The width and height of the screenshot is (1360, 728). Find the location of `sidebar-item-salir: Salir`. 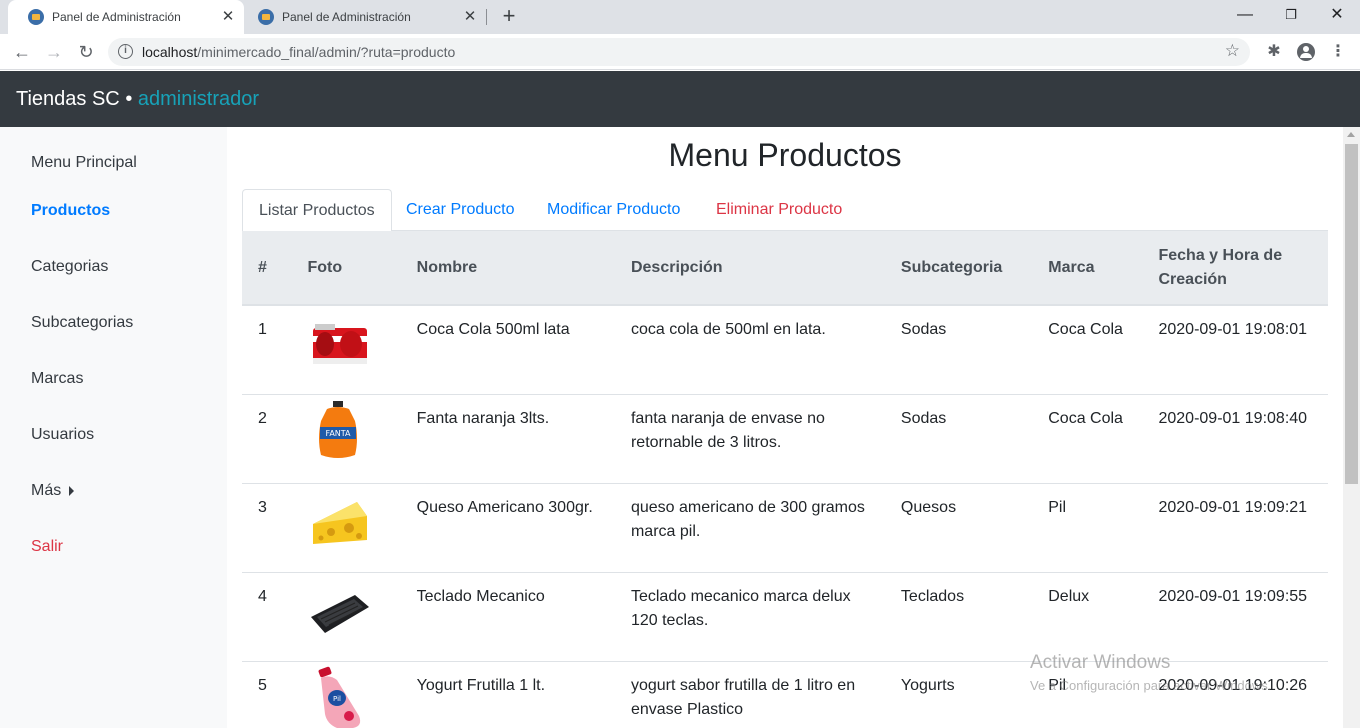

sidebar-item-salir: Salir is located at coordinates (47, 547).